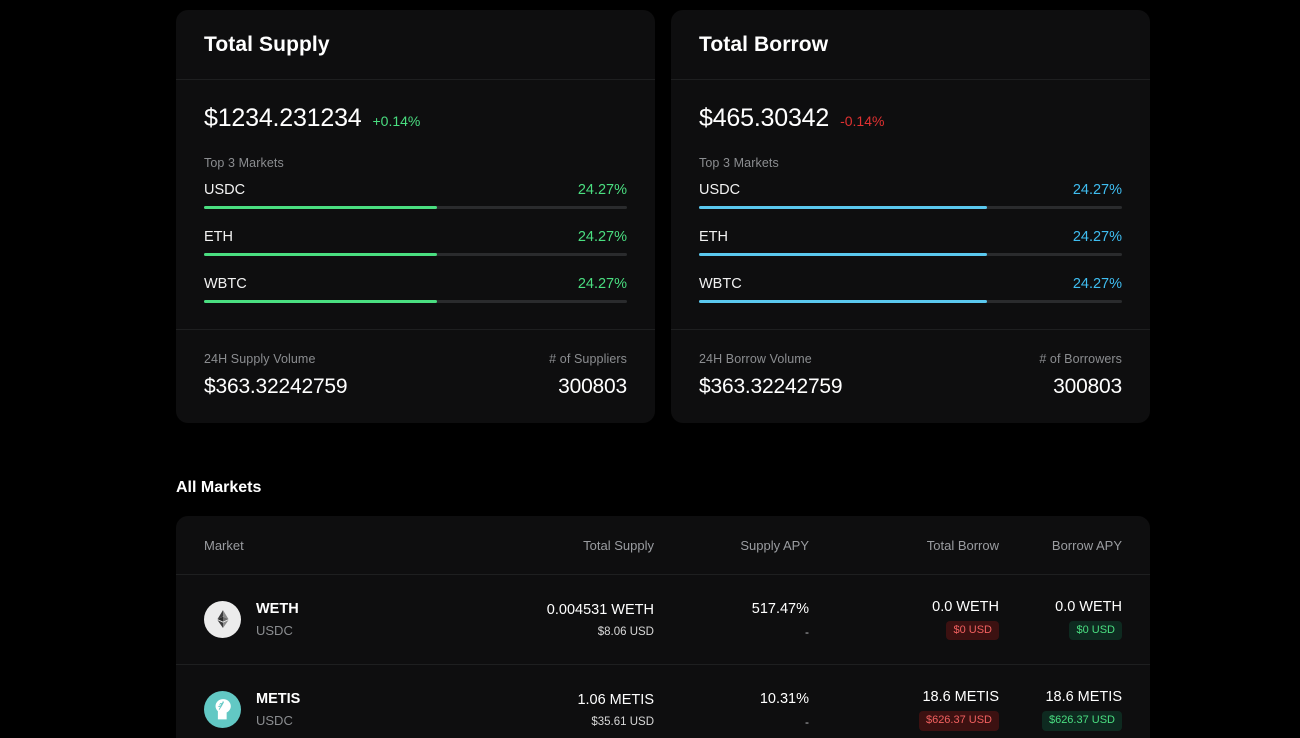 Image resolution: width=1300 pixels, height=738 pixels. Describe the element at coordinates (339, 545) in the screenshot. I see `column-header-market: Market` at that location.